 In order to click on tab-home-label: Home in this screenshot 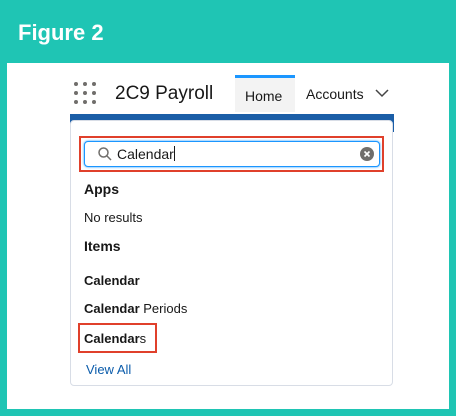, I will do `click(264, 96)`.